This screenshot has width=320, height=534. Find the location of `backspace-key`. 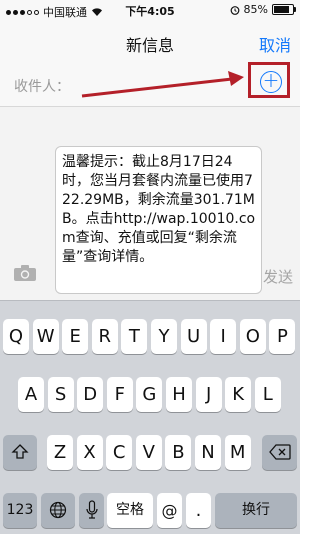

backspace-key is located at coordinates (279, 452).